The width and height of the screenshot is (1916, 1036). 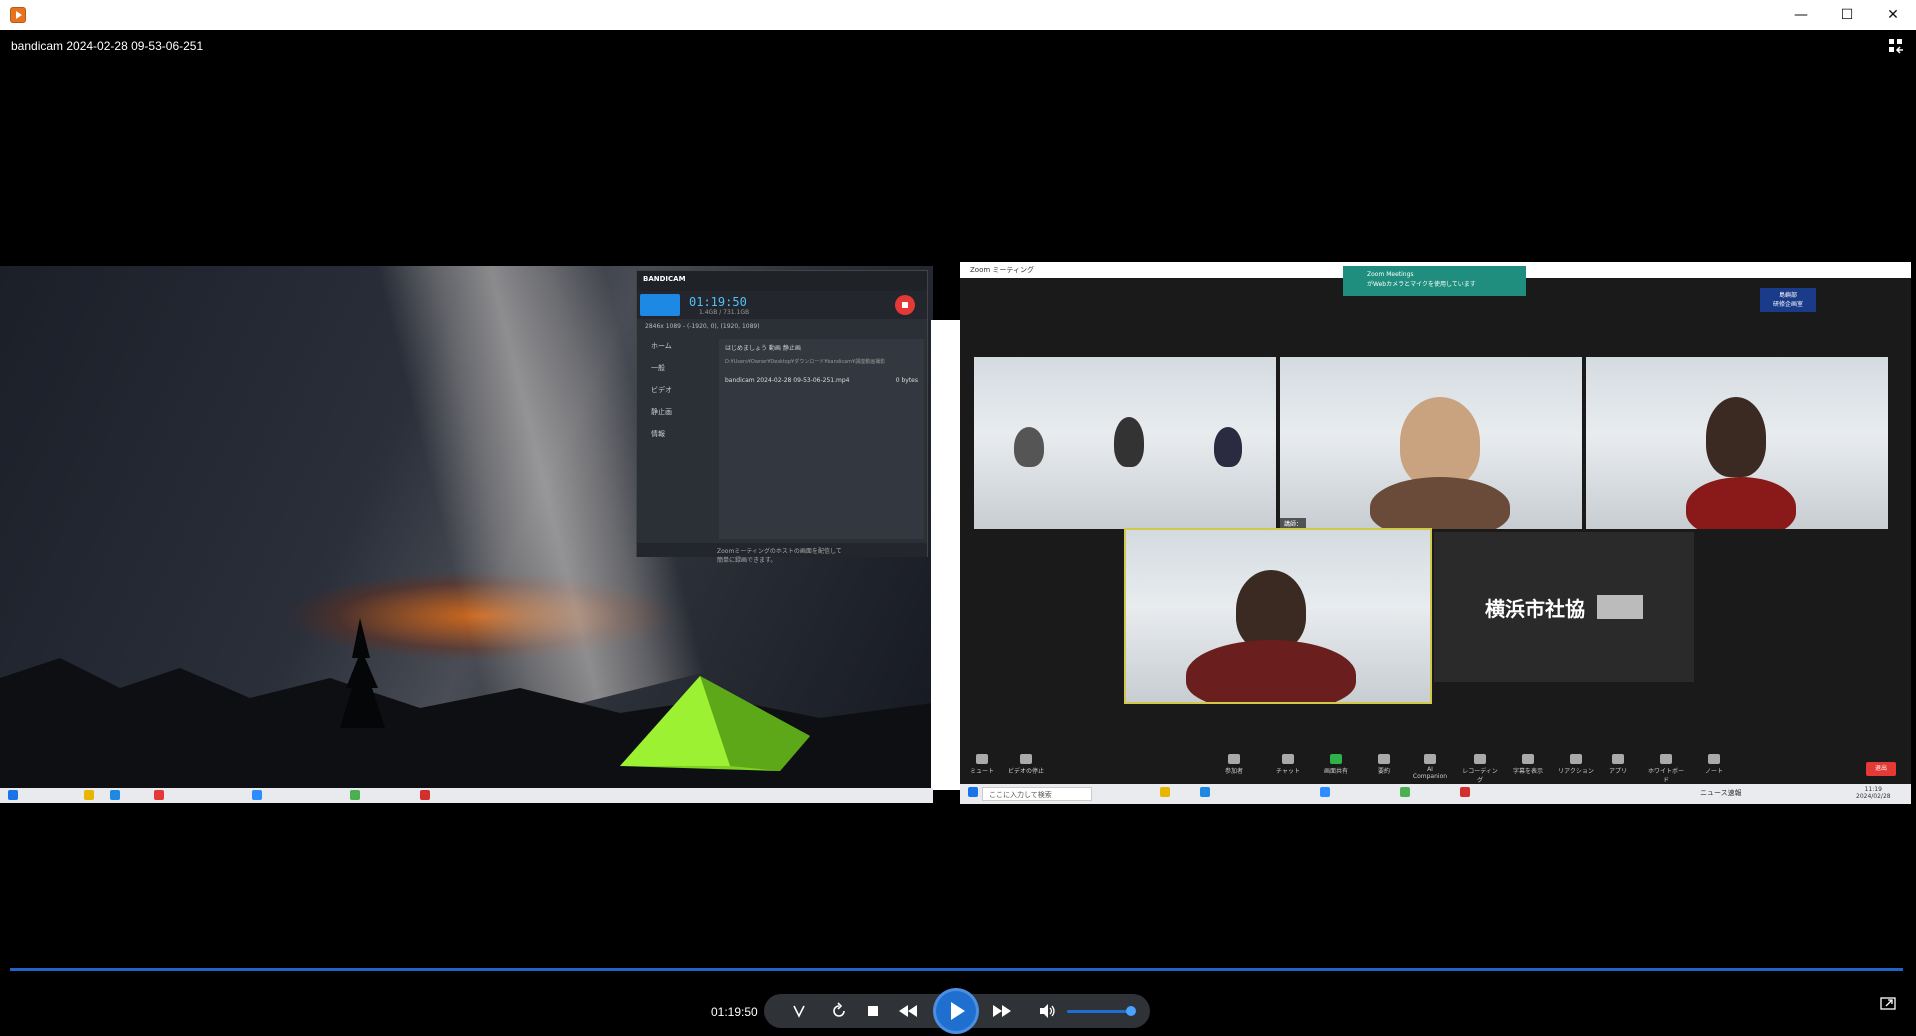 What do you see at coordinates (115, 795) in the screenshot?
I see `skype-icon` at bounding box center [115, 795].